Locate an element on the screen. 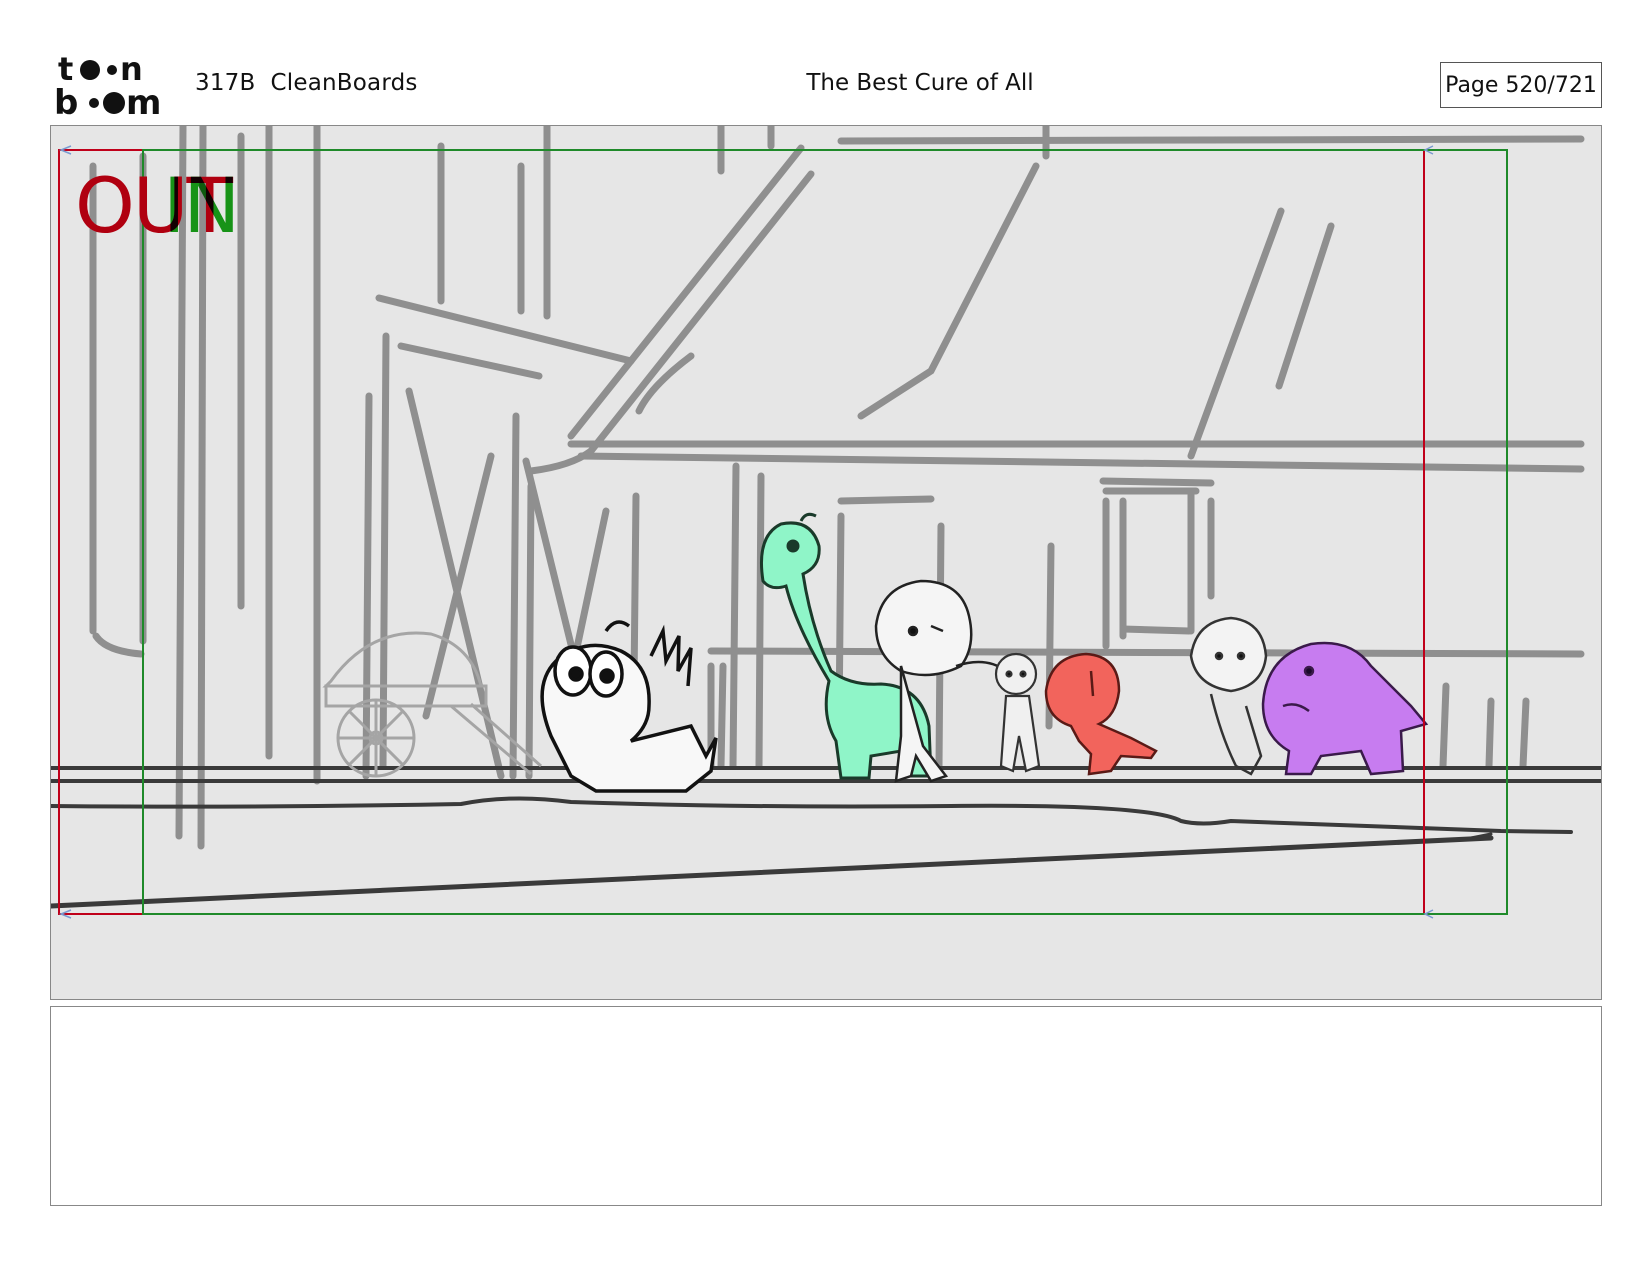  purple-creature is located at coordinates (1345, 708).